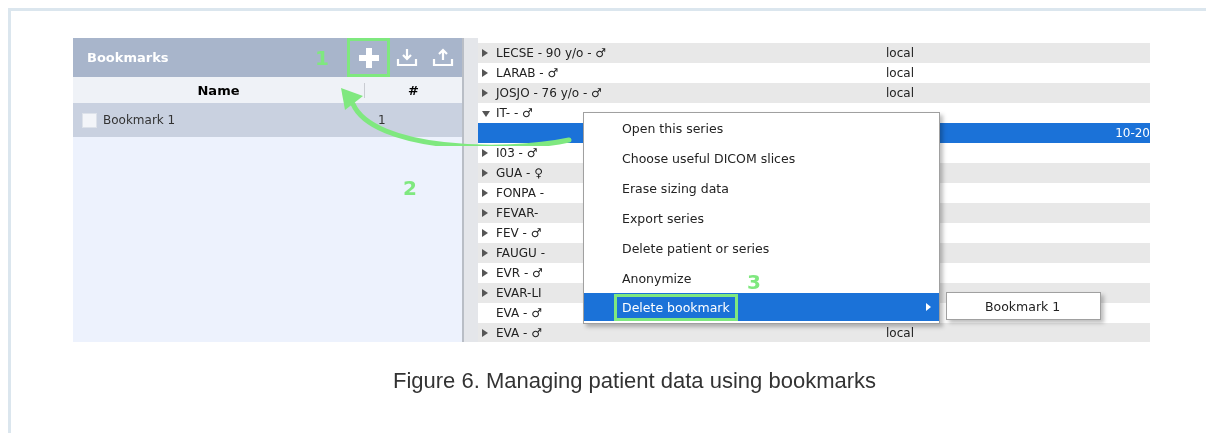  Describe the element at coordinates (140, 120) in the screenshot. I see `bookmark-name: Bookmark 1` at that location.